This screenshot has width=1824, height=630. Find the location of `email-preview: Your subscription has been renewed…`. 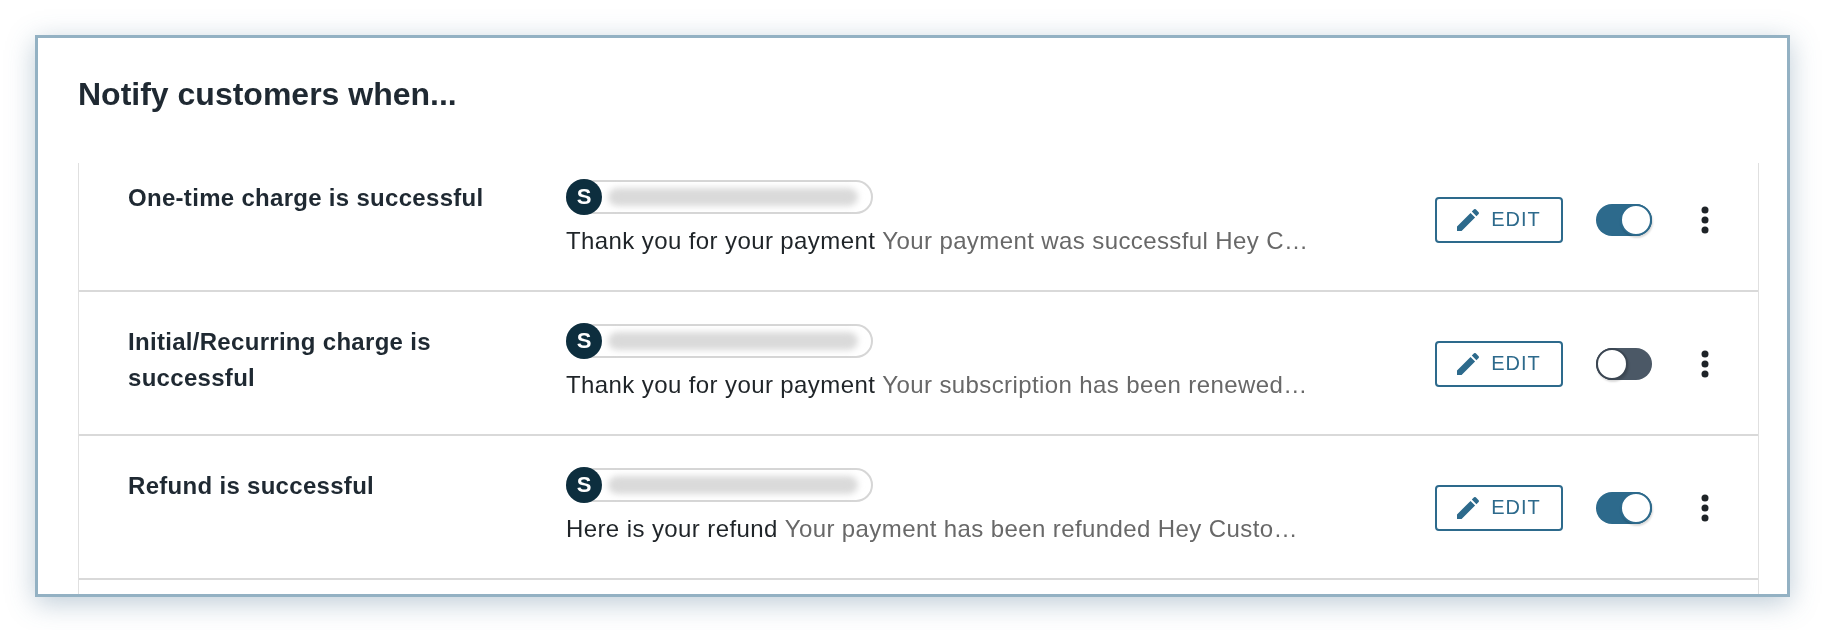

email-preview: Your subscription has been renewed… is located at coordinates (1095, 384).